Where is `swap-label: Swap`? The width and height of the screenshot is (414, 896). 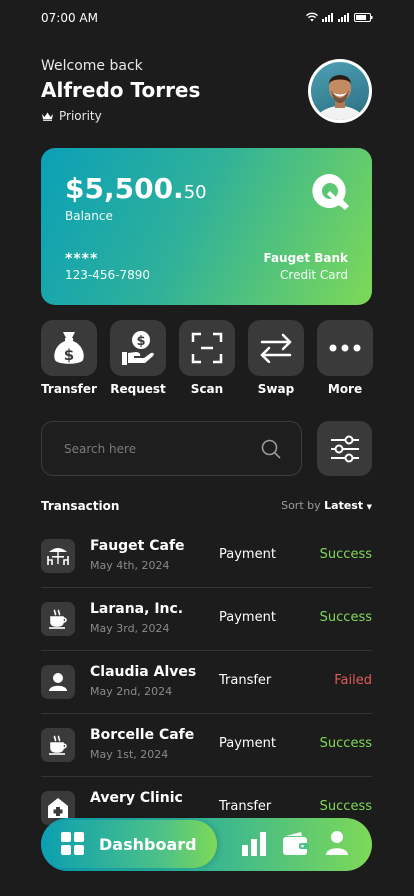 swap-label: Swap is located at coordinates (276, 389).